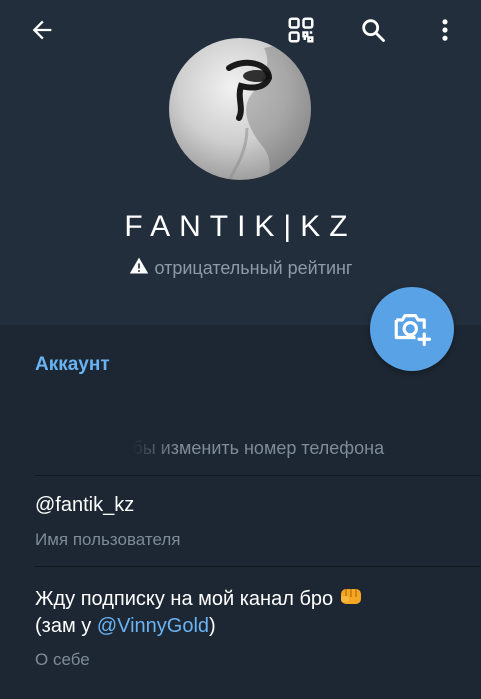 This screenshot has height=699, width=481. I want to click on profile-name: FANTIK|KZ, so click(240, 226).